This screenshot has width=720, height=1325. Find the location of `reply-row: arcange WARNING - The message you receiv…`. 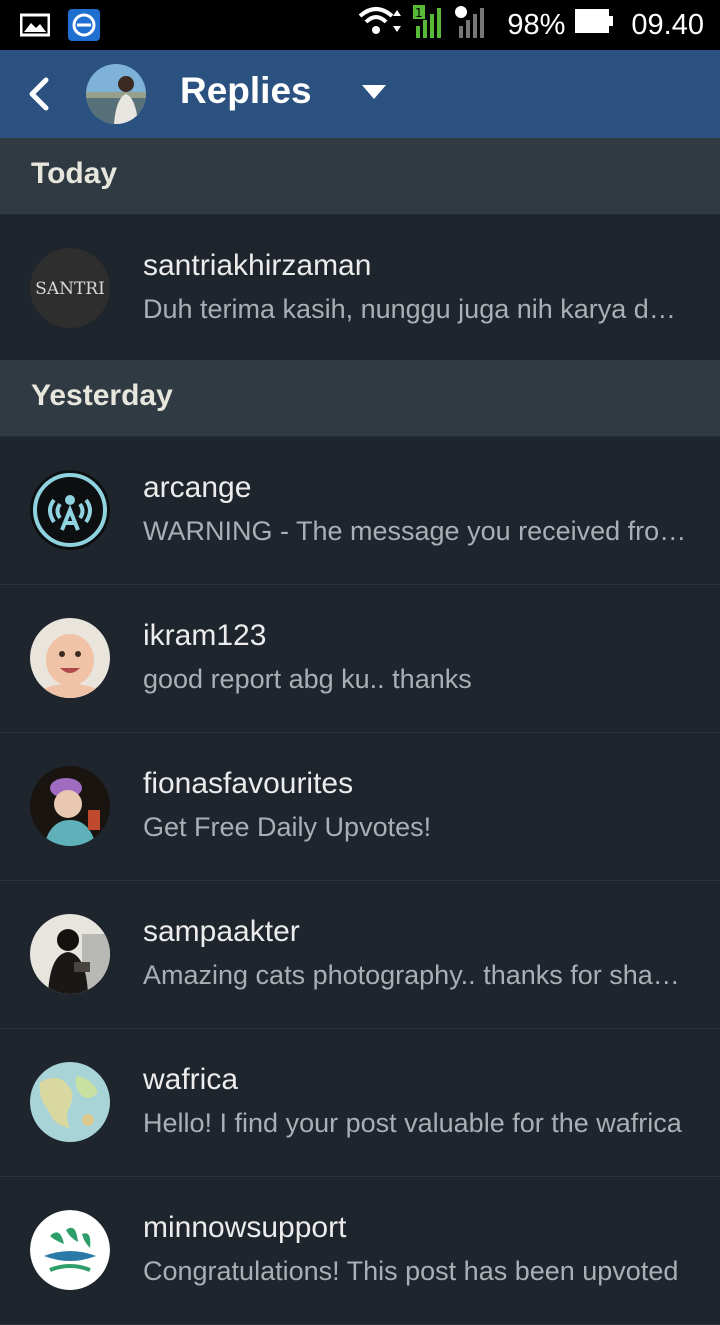

reply-row: arcange WARNING - The message you receiv… is located at coordinates (360, 511).